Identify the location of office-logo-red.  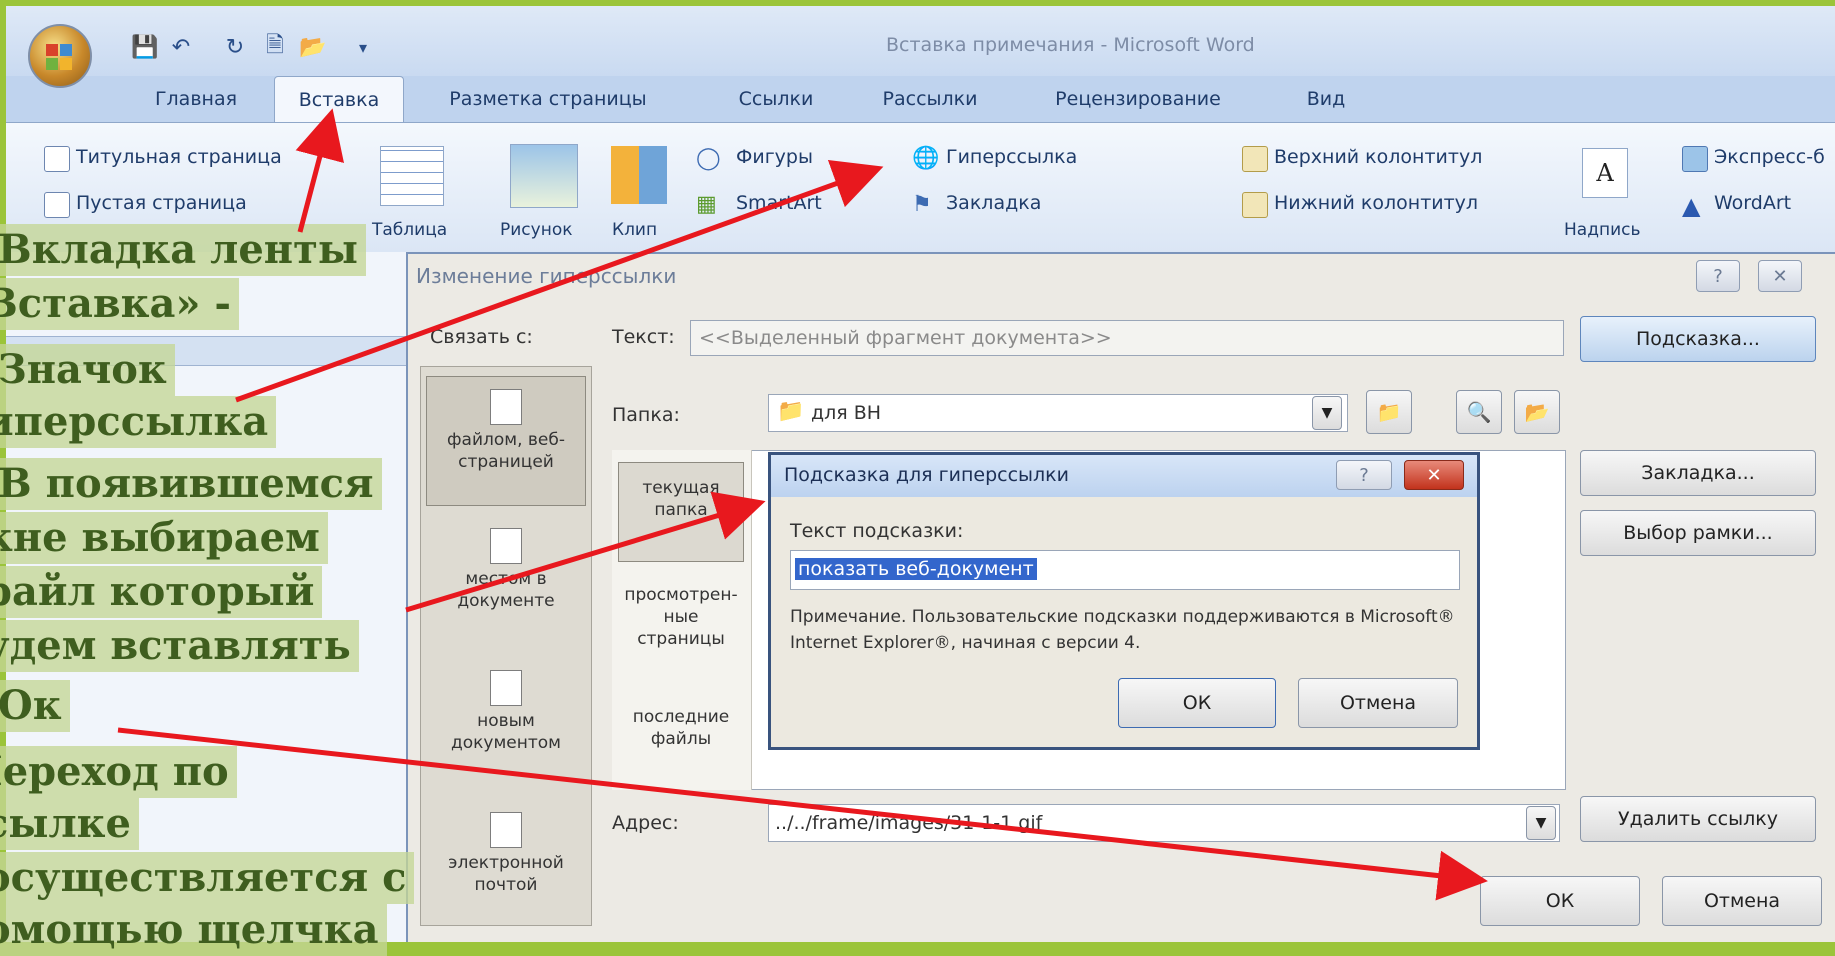
(52, 50).